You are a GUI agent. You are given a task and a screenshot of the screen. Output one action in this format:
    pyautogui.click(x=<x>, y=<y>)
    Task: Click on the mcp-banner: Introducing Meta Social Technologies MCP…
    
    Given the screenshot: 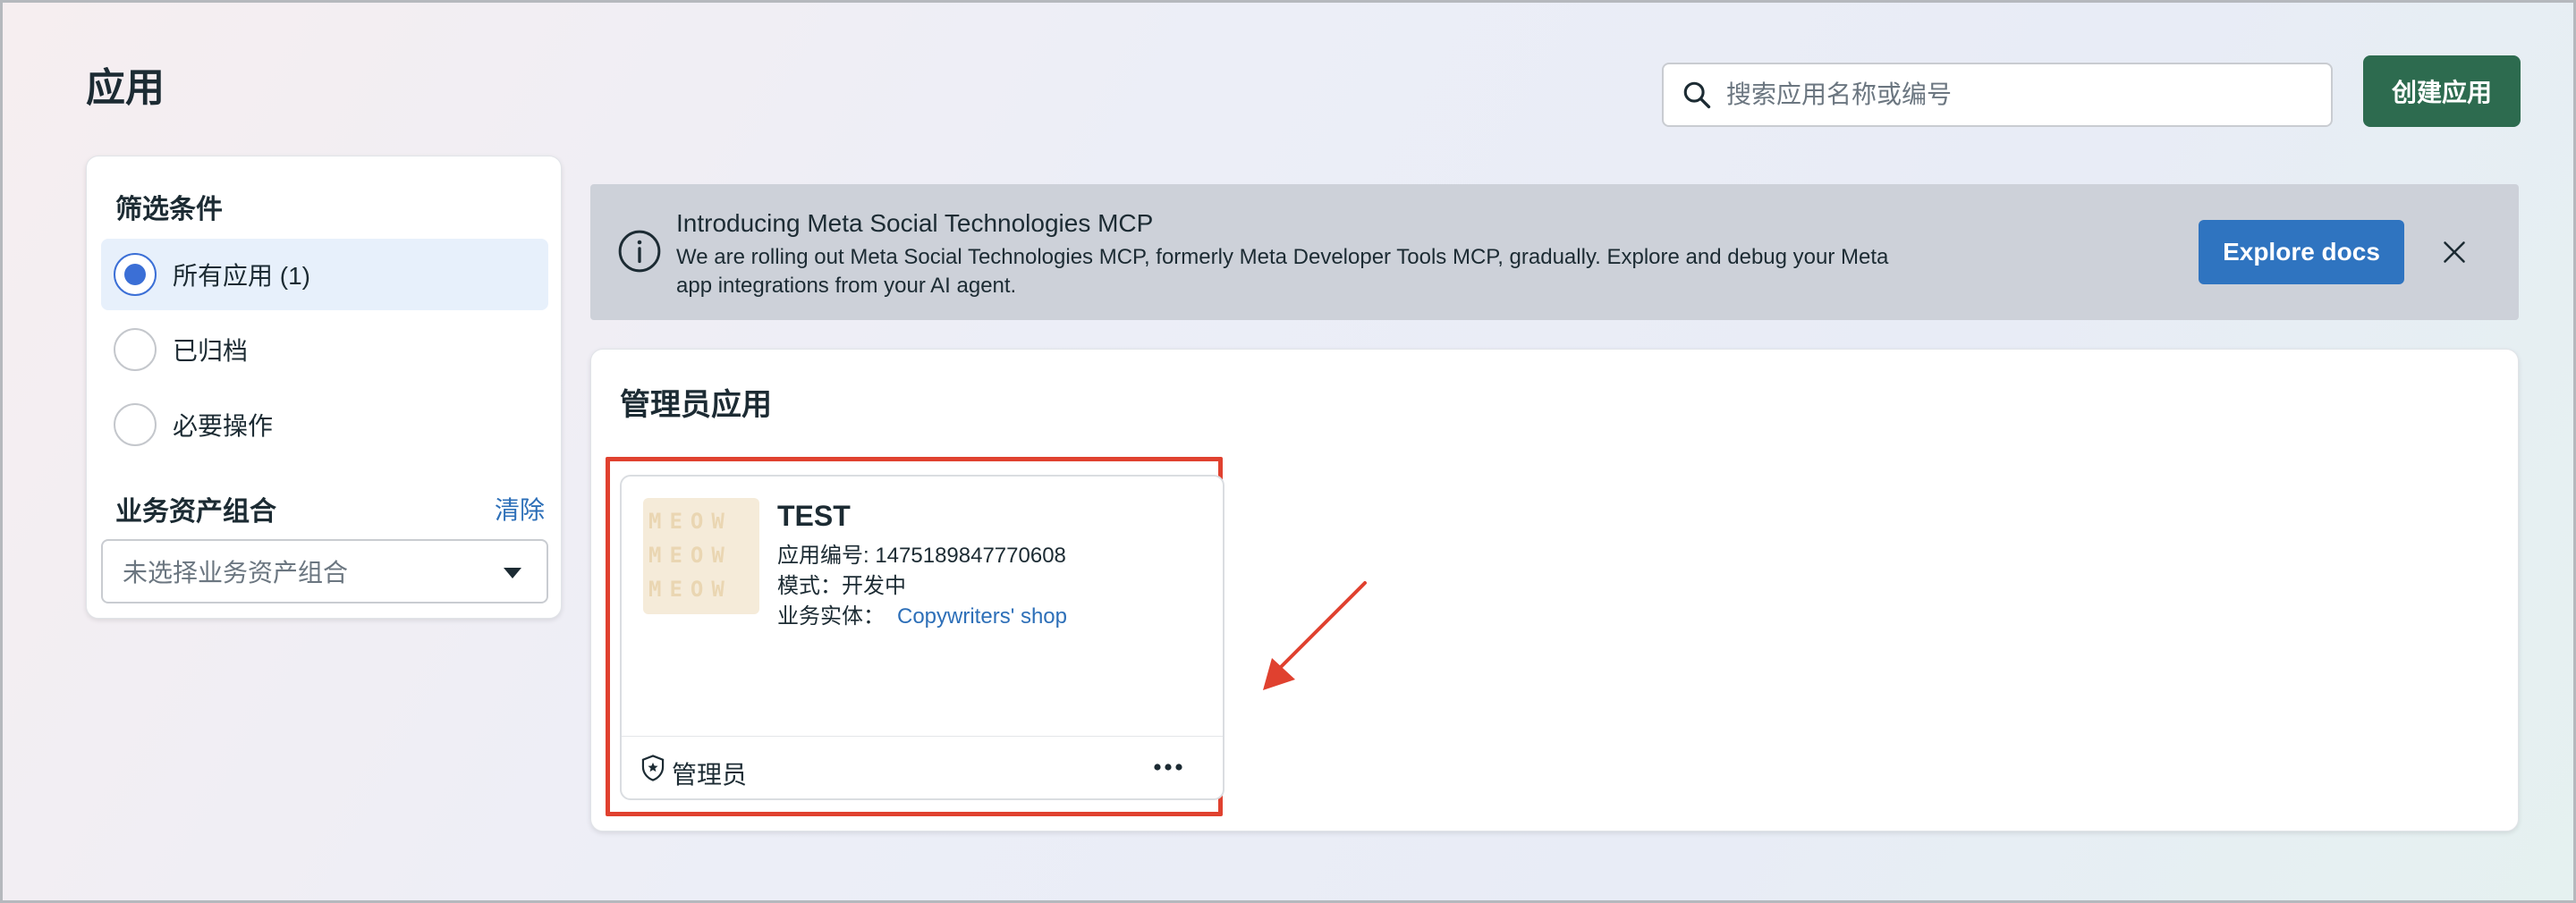 What is the action you would take?
    pyautogui.click(x=1554, y=252)
    